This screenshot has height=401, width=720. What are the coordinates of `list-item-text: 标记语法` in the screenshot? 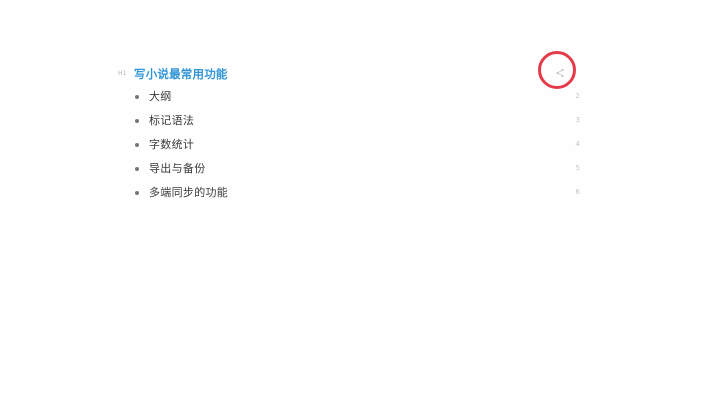 It's located at (172, 120).